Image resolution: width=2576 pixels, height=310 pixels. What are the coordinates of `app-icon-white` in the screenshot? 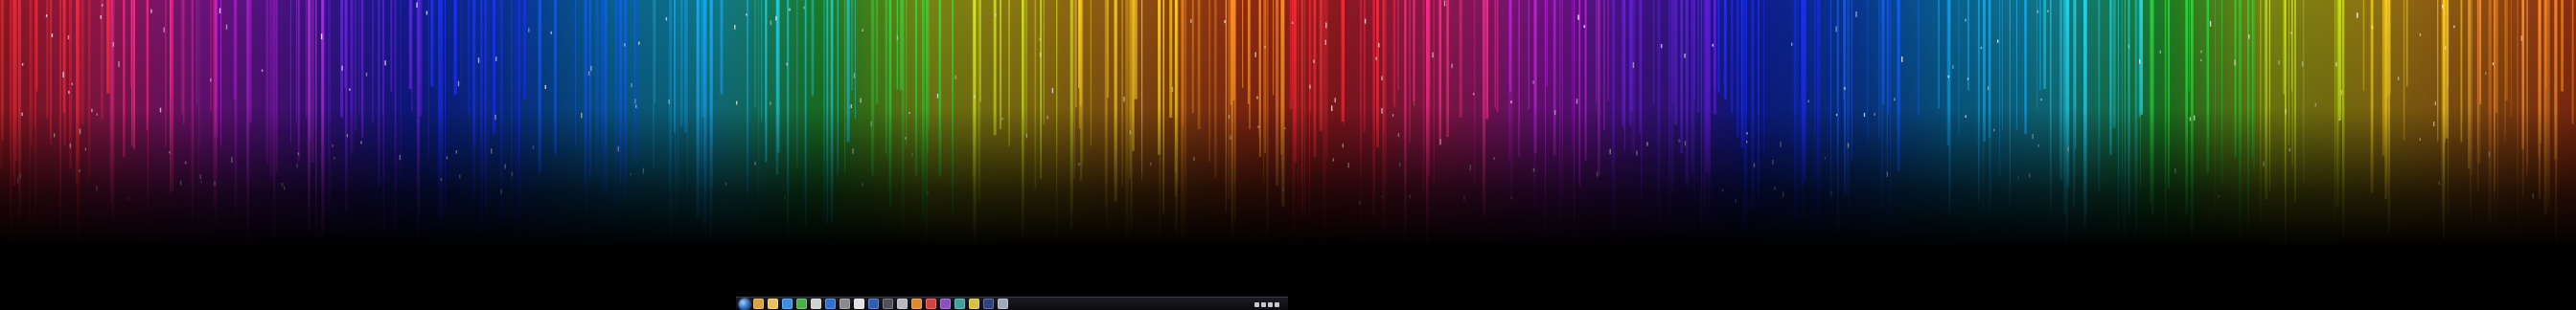 It's located at (859, 304).